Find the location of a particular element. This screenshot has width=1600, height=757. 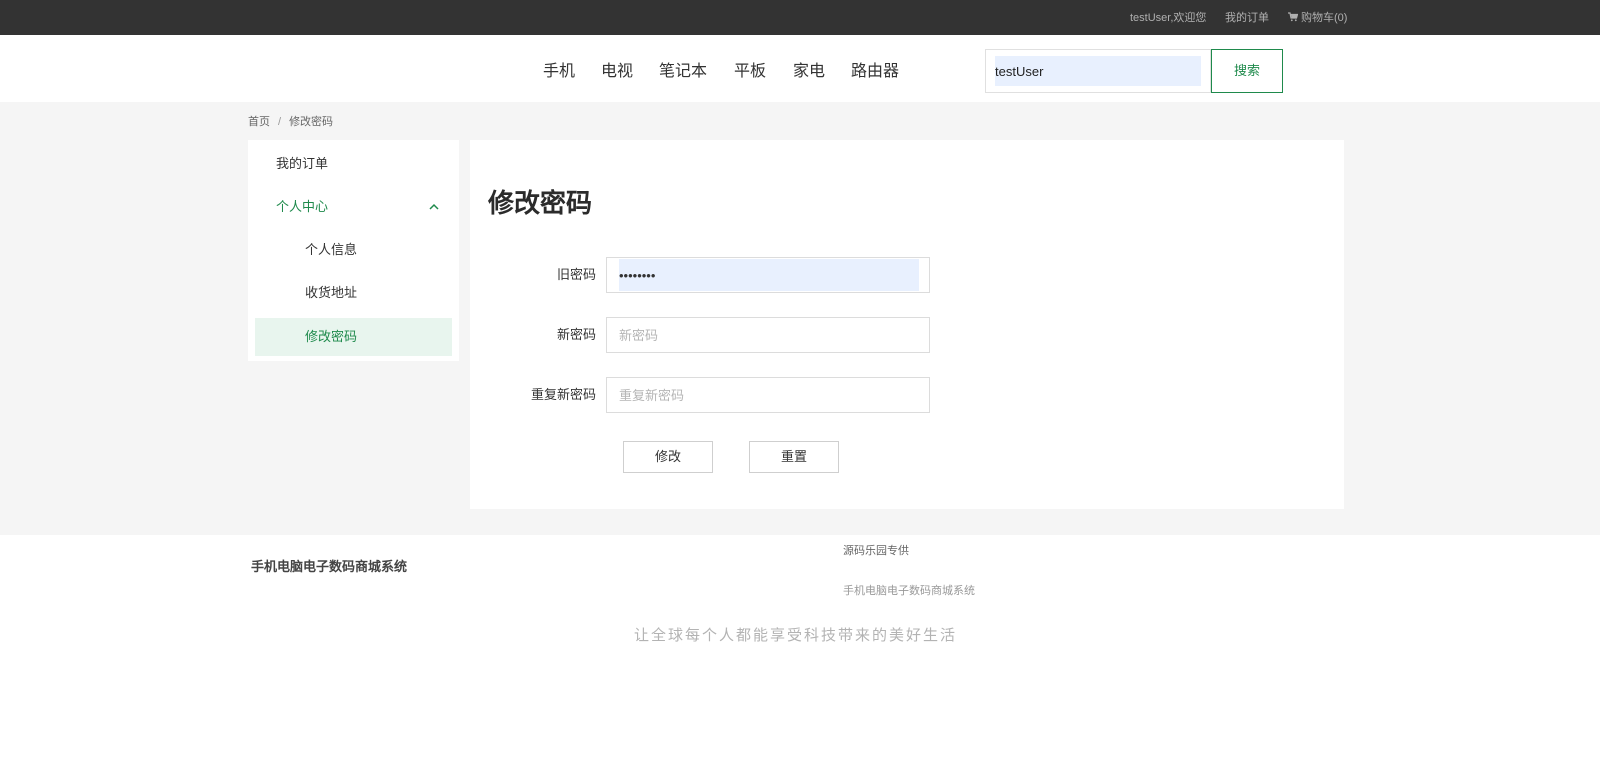

footer-system-name: 手机电脑电子数码商城系统 is located at coordinates (909, 591).